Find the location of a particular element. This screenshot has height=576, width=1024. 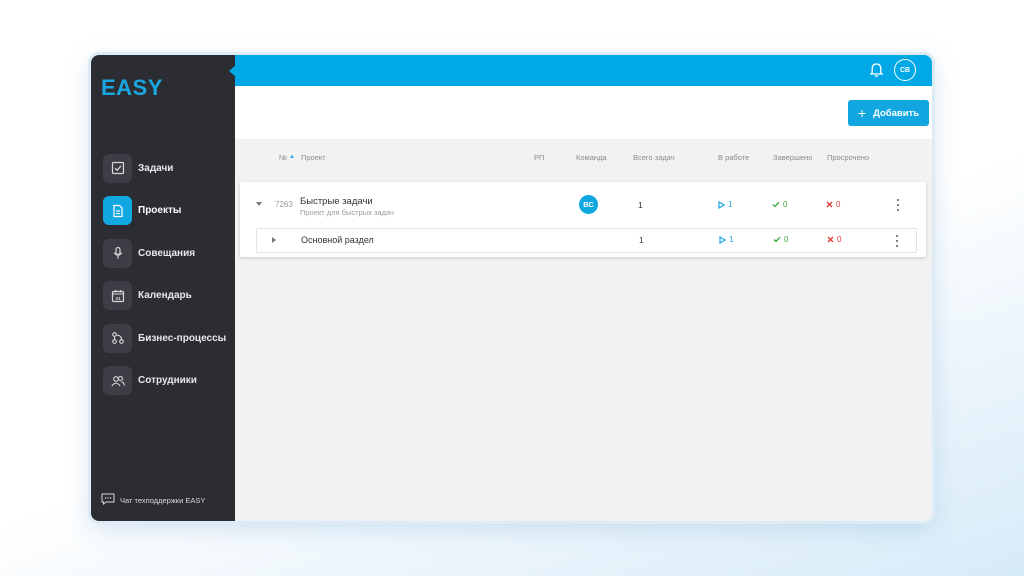

calendar-day-number: 31 is located at coordinates (118, 299).